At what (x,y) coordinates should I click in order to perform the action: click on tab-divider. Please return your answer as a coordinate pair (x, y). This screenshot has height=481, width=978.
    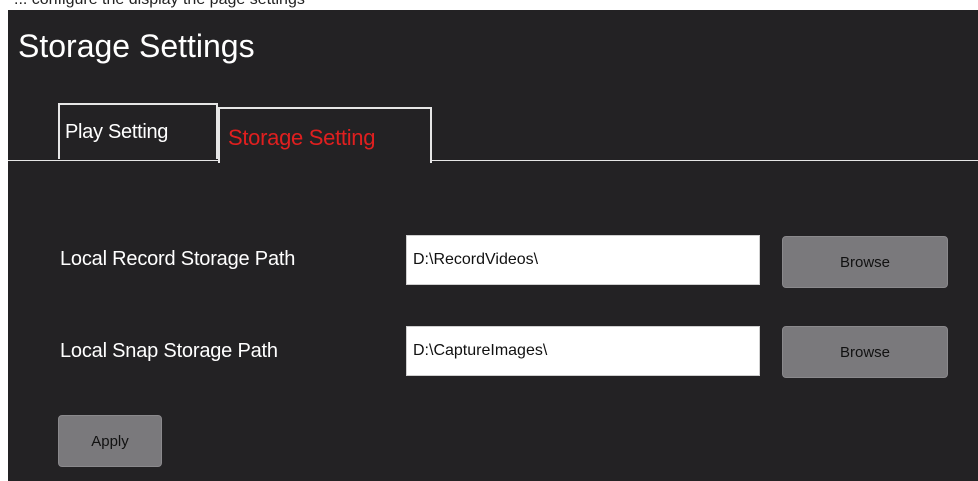
    Looking at the image, I should click on (493, 160).